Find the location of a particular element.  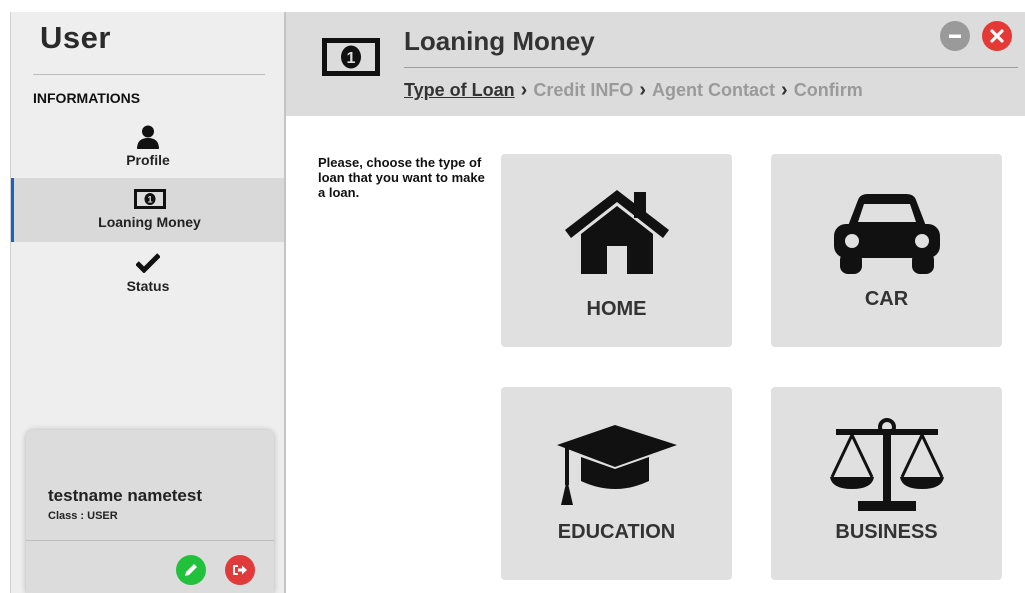

sidebar-item-label: Status is located at coordinates (148, 286).